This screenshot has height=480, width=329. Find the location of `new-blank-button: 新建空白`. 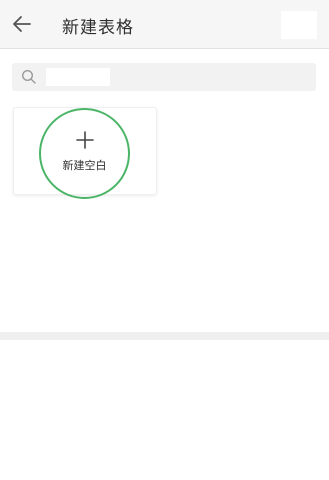

new-blank-button: 新建空白 is located at coordinates (84, 153).